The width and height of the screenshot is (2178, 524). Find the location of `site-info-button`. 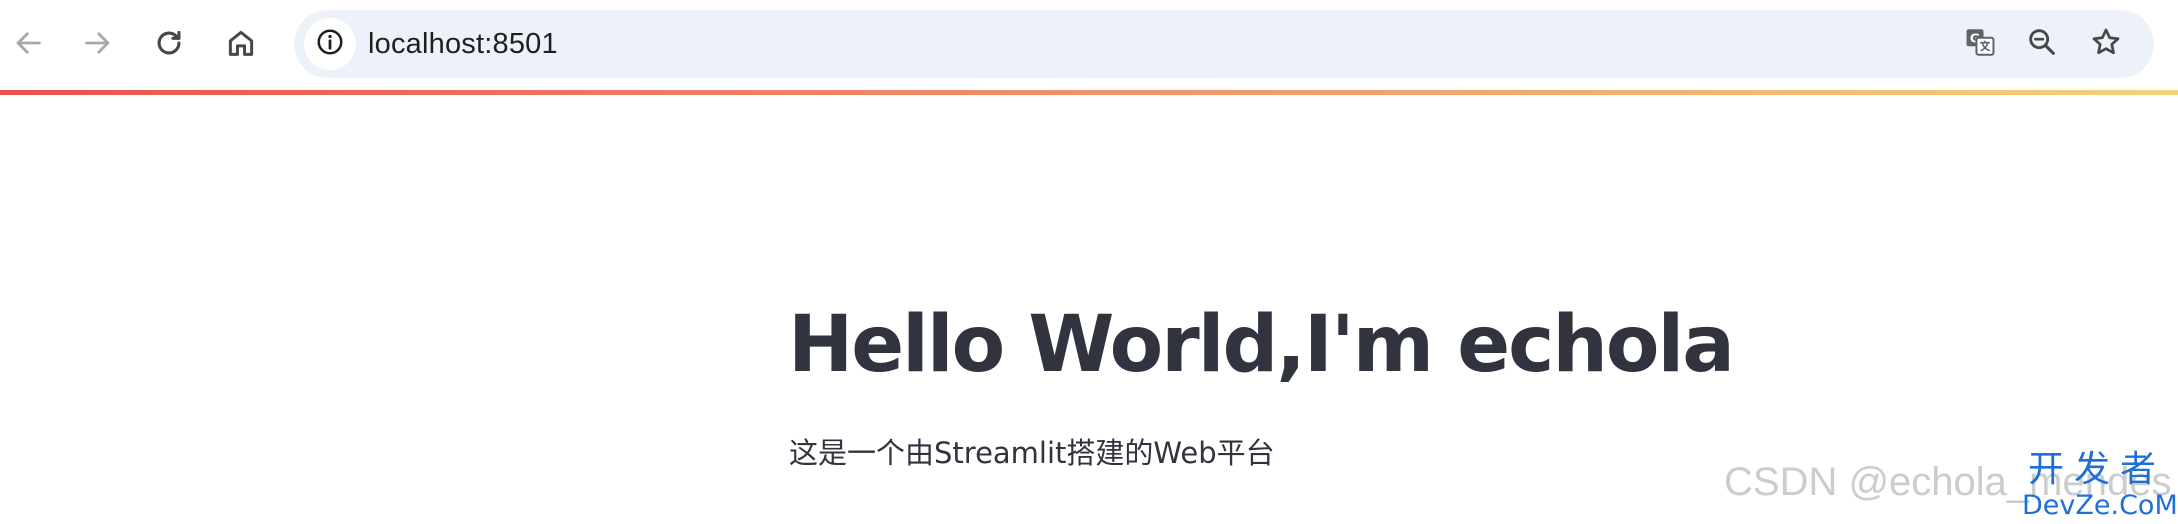

site-info-button is located at coordinates (330, 44).